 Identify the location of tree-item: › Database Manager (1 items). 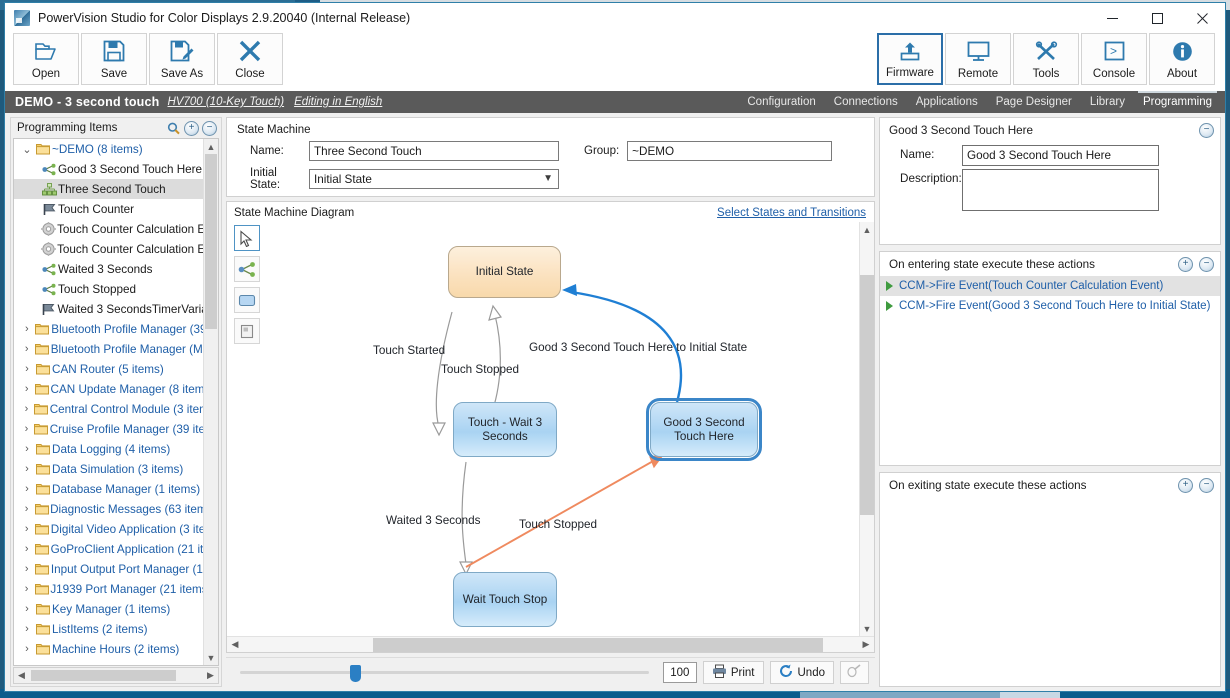
(108, 489).